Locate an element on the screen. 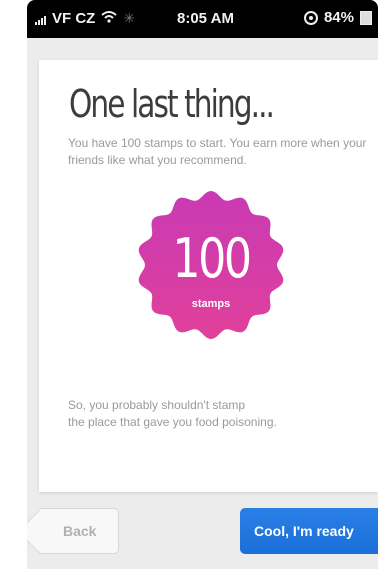 Image resolution: width=378 pixels, height=569 pixels. stamp-unit-label: stamps is located at coordinates (211, 304).